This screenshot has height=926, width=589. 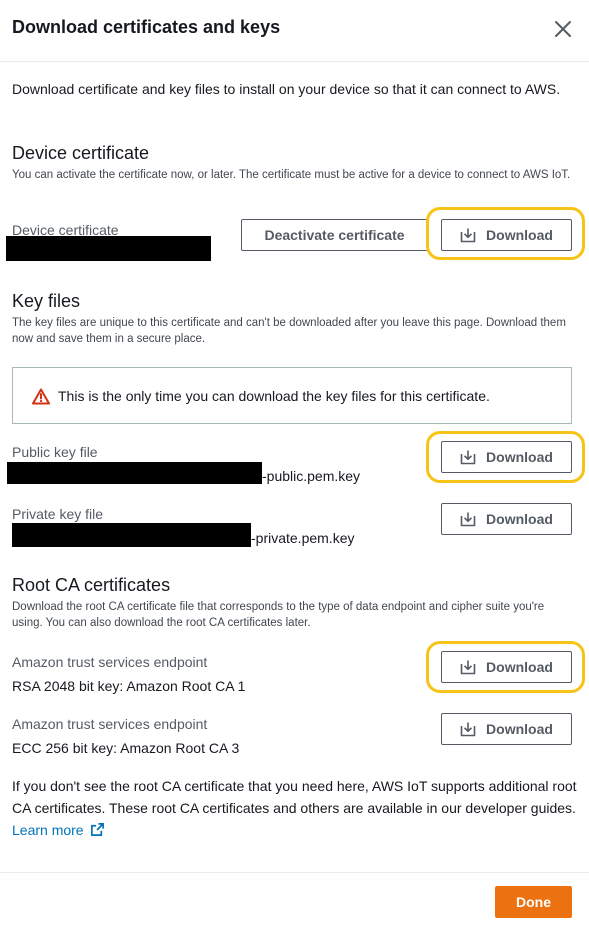 I want to click on download-root-ca-1-button: Download, so click(x=506, y=667).